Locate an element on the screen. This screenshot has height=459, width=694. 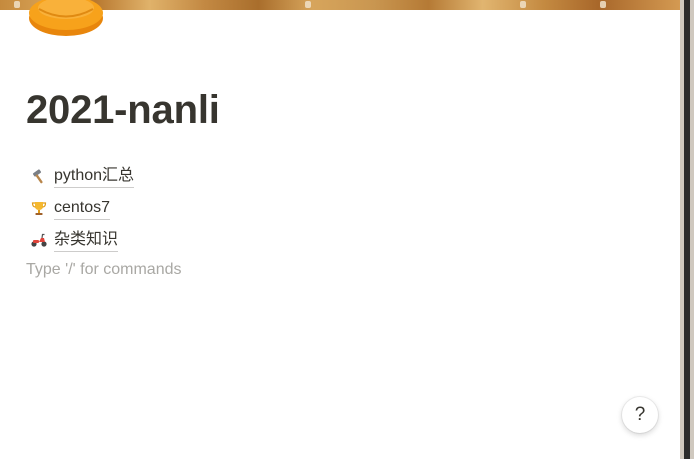
page-emoji-icon is located at coordinates (66, 18).